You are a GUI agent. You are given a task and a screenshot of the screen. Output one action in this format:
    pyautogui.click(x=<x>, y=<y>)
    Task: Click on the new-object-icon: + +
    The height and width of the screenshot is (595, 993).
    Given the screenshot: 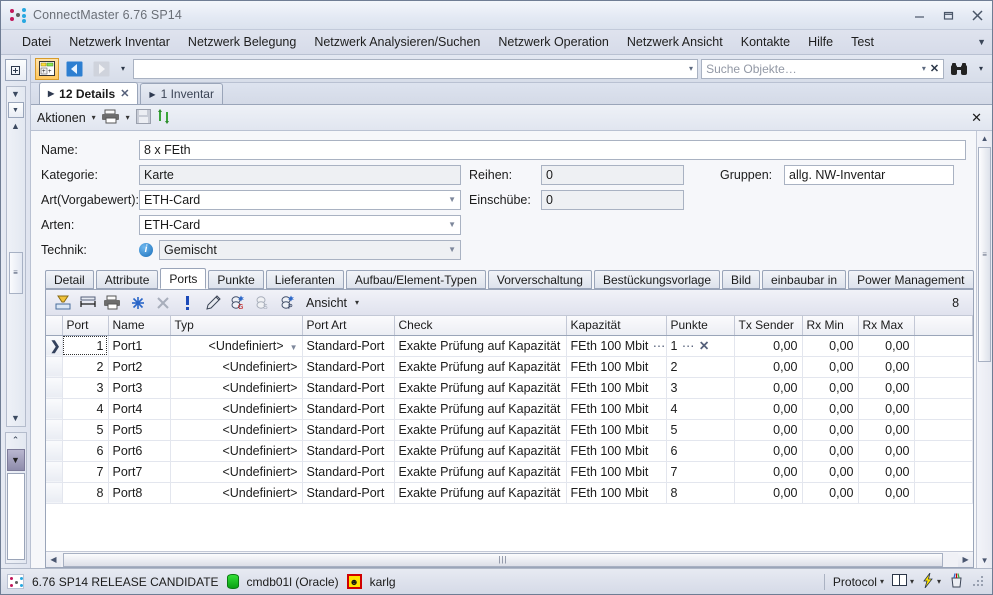 What is the action you would take?
    pyautogui.click(x=47, y=68)
    